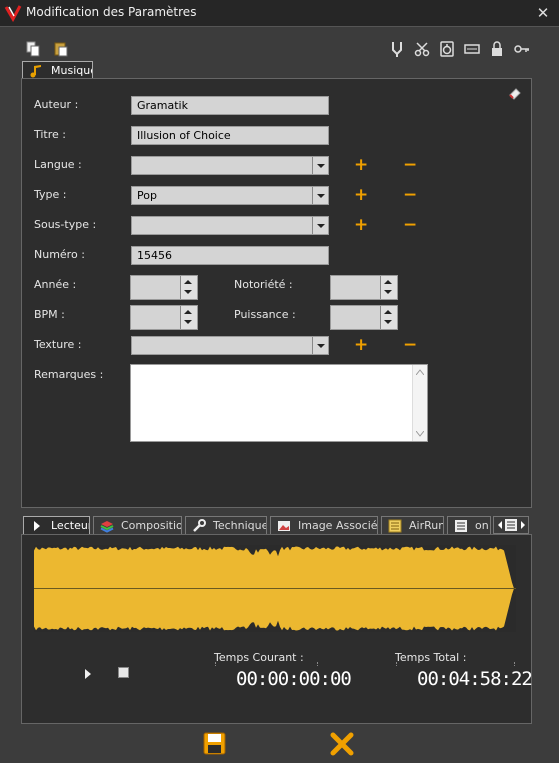  I want to click on tab-scroll-controls, so click(511, 525).